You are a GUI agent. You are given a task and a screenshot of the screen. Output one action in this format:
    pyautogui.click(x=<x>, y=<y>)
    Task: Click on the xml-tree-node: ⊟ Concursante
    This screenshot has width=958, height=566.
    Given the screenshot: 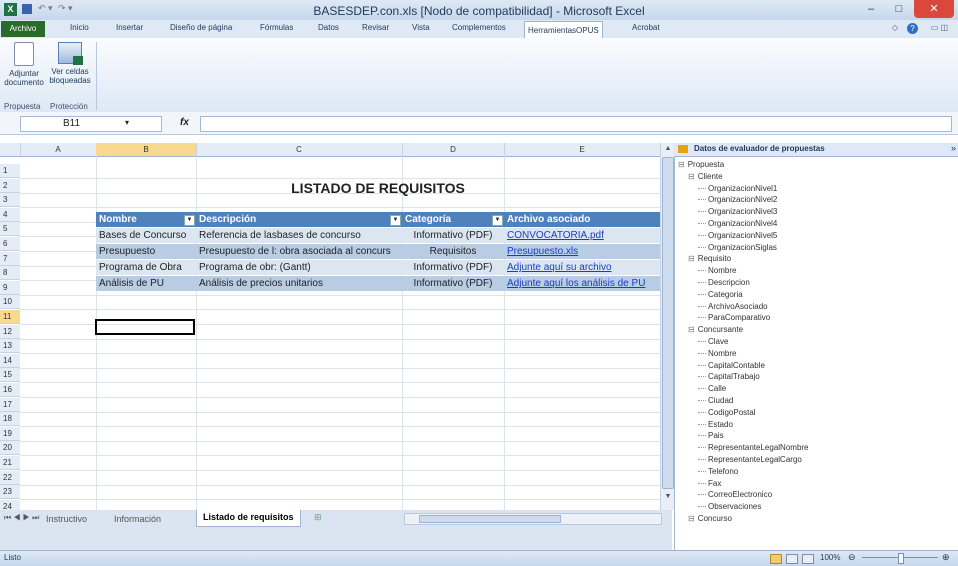 What is the action you would take?
    pyautogui.click(x=715, y=329)
    